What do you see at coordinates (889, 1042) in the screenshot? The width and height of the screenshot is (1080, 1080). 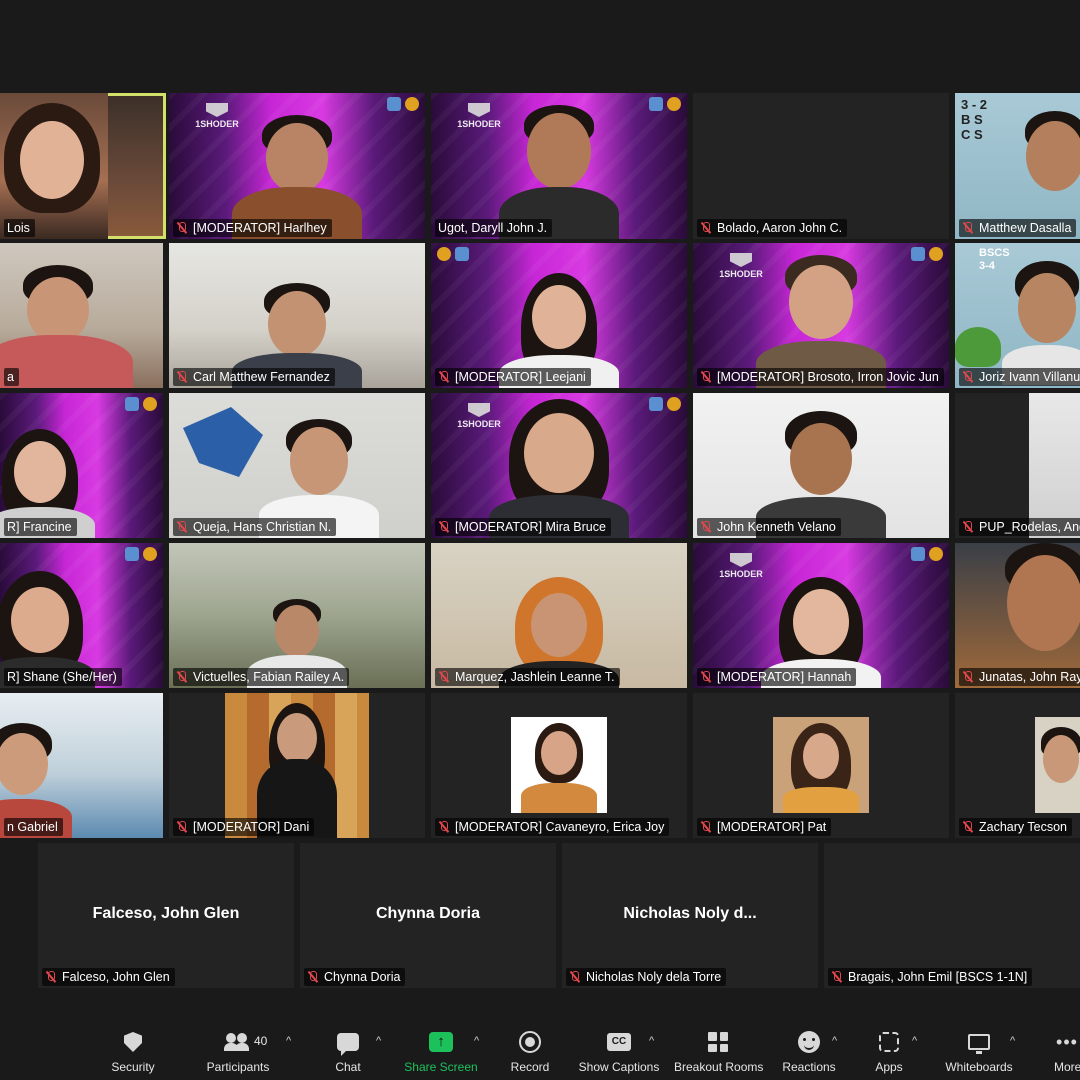 I see `apps-icon` at bounding box center [889, 1042].